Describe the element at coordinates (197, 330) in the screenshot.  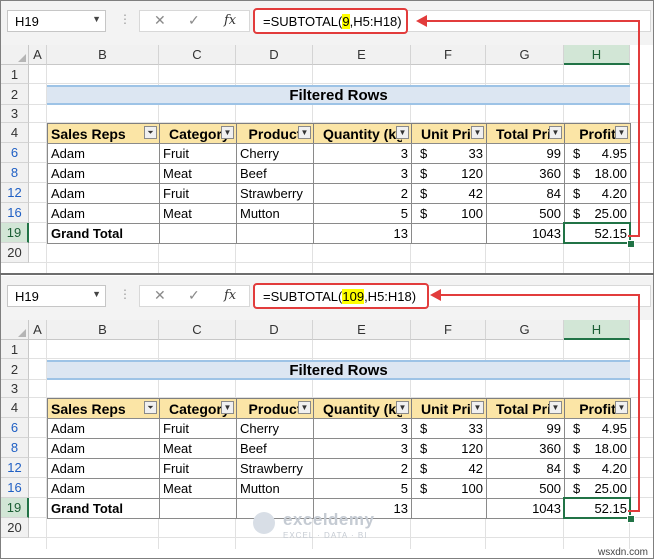
I see `column-header-c: C` at that location.